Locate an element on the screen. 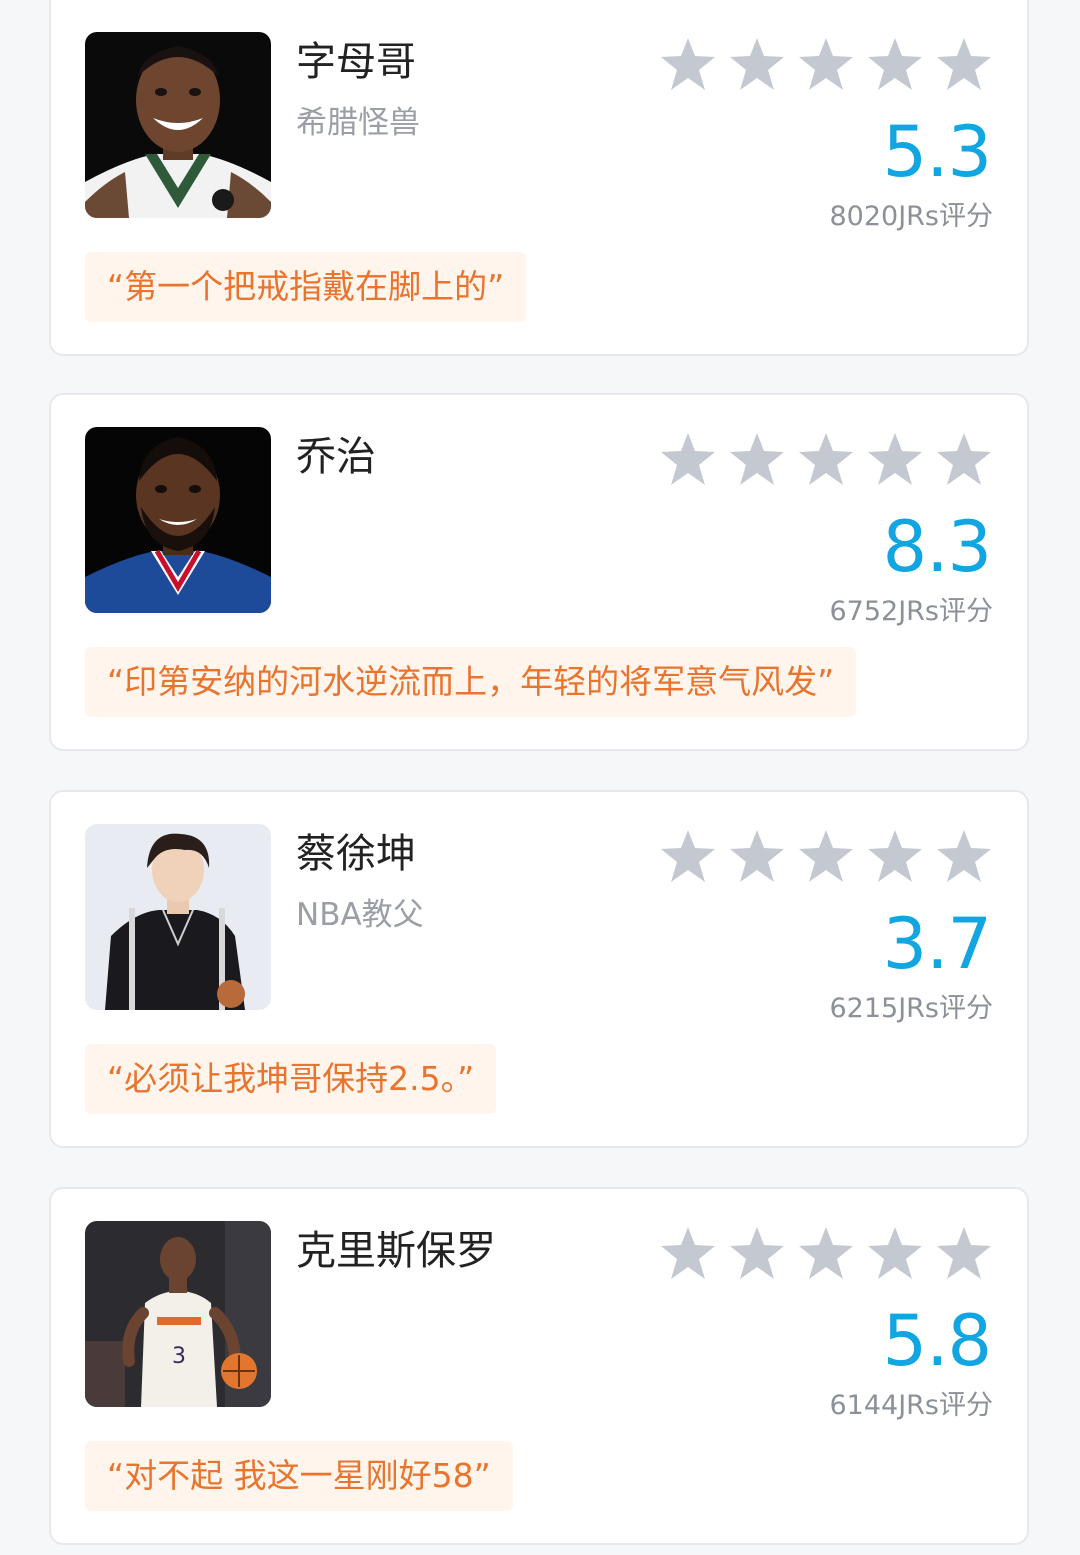  quote-box: “必须让我坤哥保持2.5。” is located at coordinates (291, 1079).